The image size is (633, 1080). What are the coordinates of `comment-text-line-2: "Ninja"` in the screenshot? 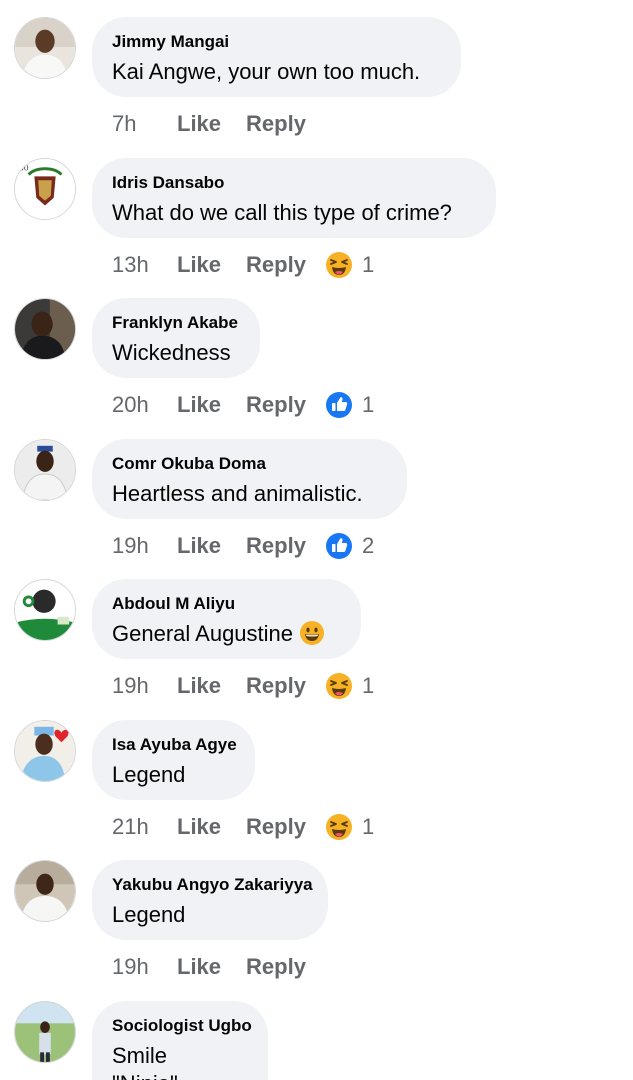 It's located at (180, 1075).